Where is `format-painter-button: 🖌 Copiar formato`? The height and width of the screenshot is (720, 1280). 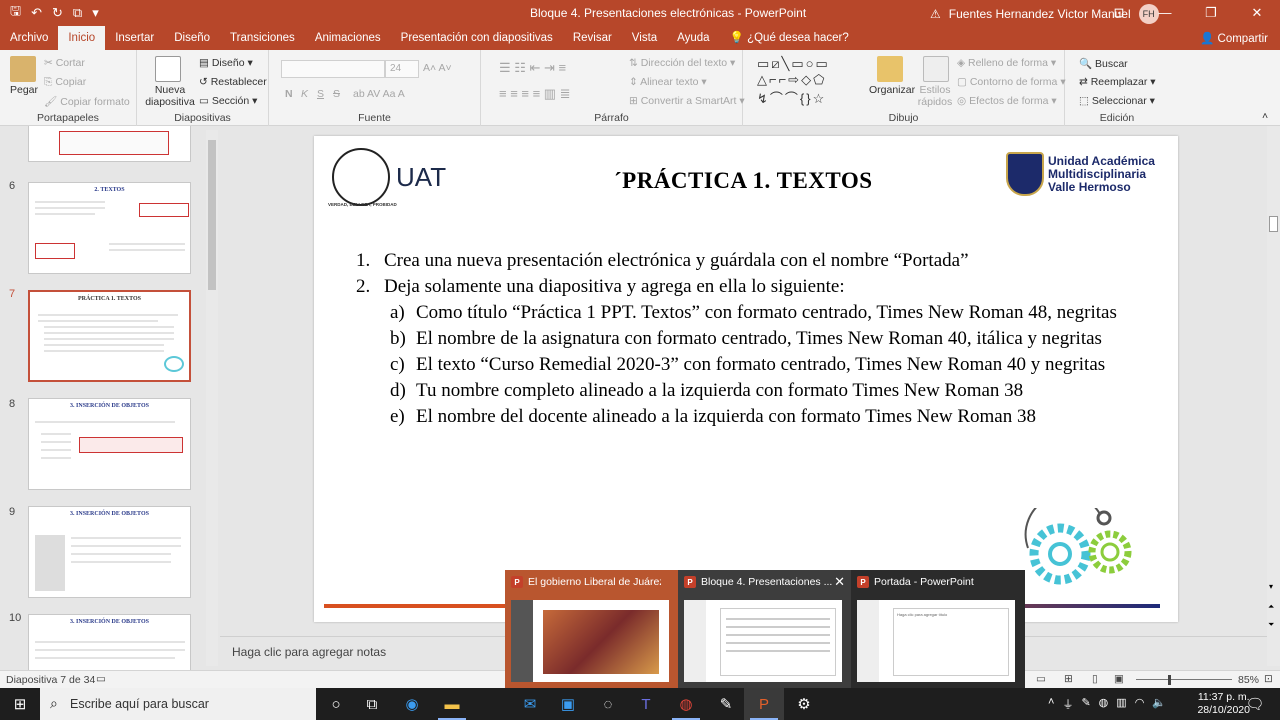 format-painter-button: 🖌 Copiar formato is located at coordinates (87, 101).